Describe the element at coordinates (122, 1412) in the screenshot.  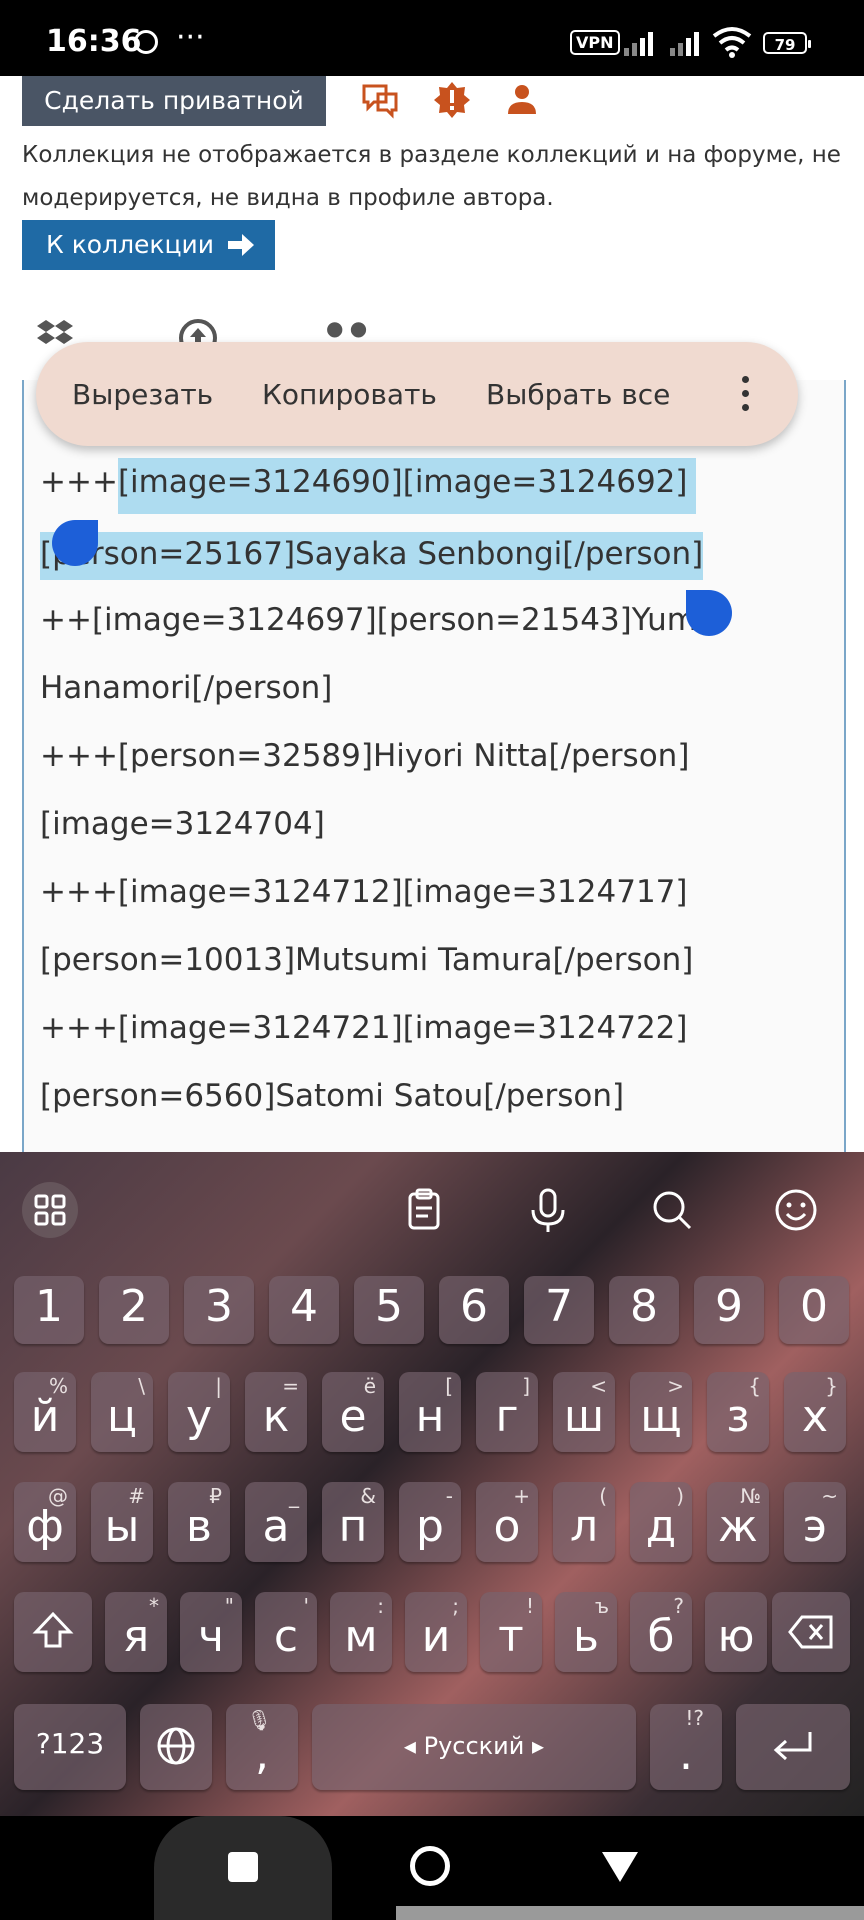
I see `key-ц: \ ц` at that location.